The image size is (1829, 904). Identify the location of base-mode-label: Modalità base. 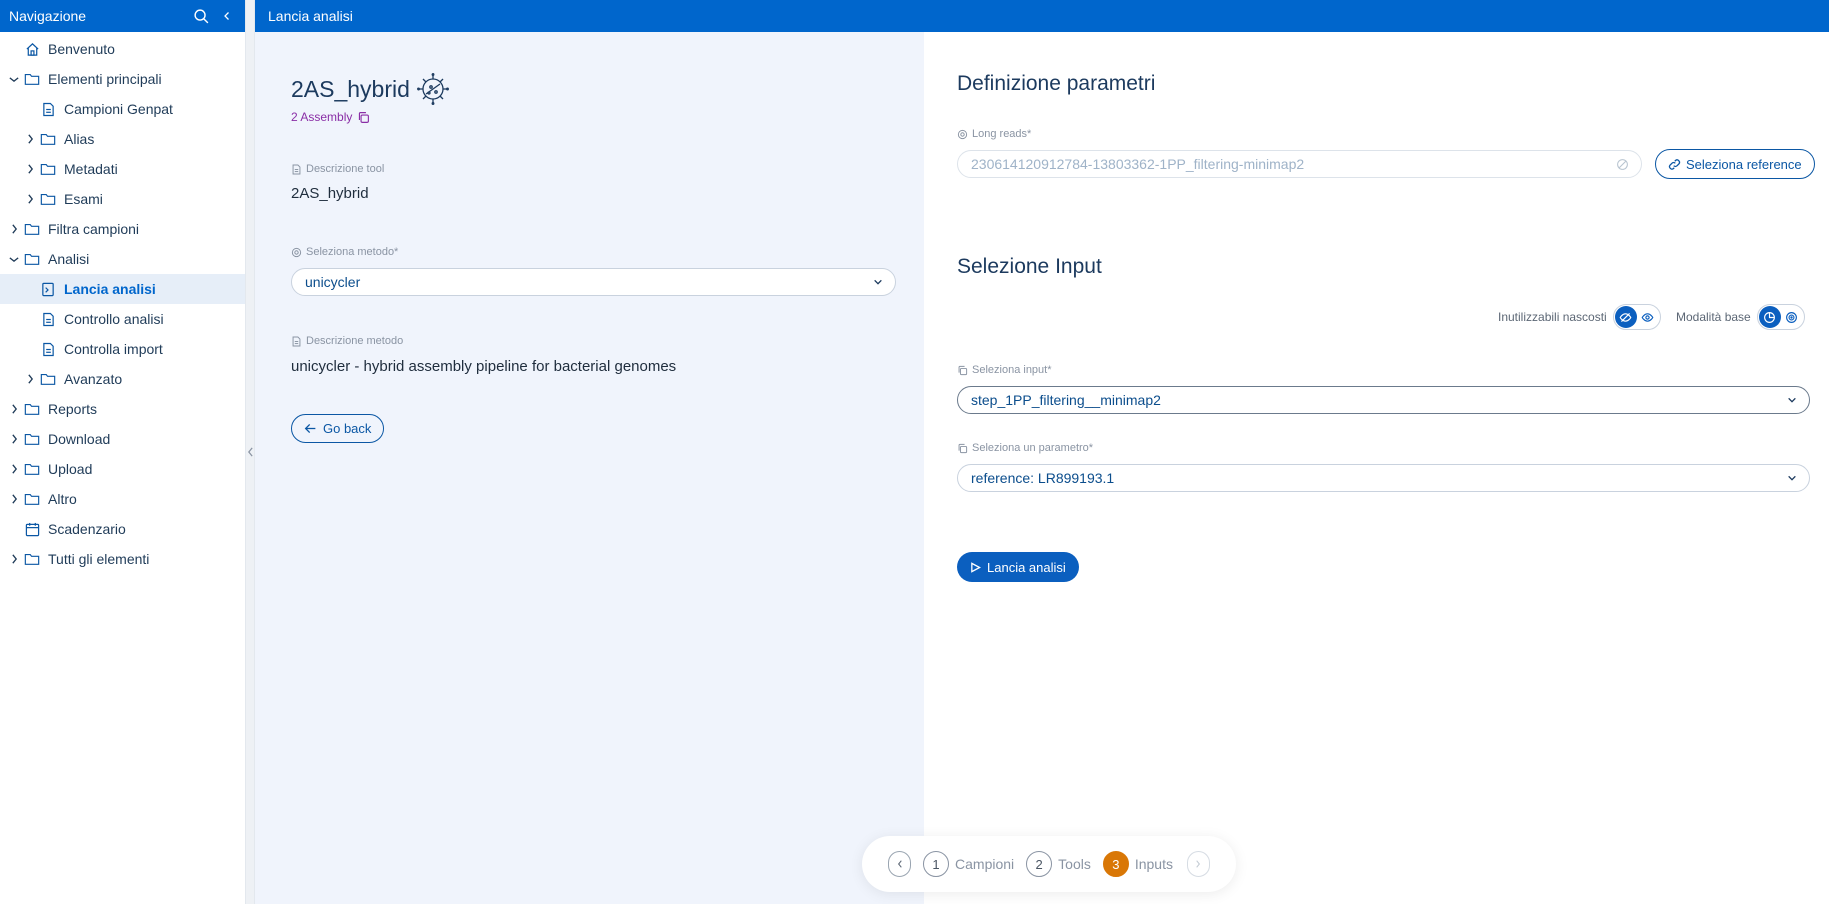
(1713, 317).